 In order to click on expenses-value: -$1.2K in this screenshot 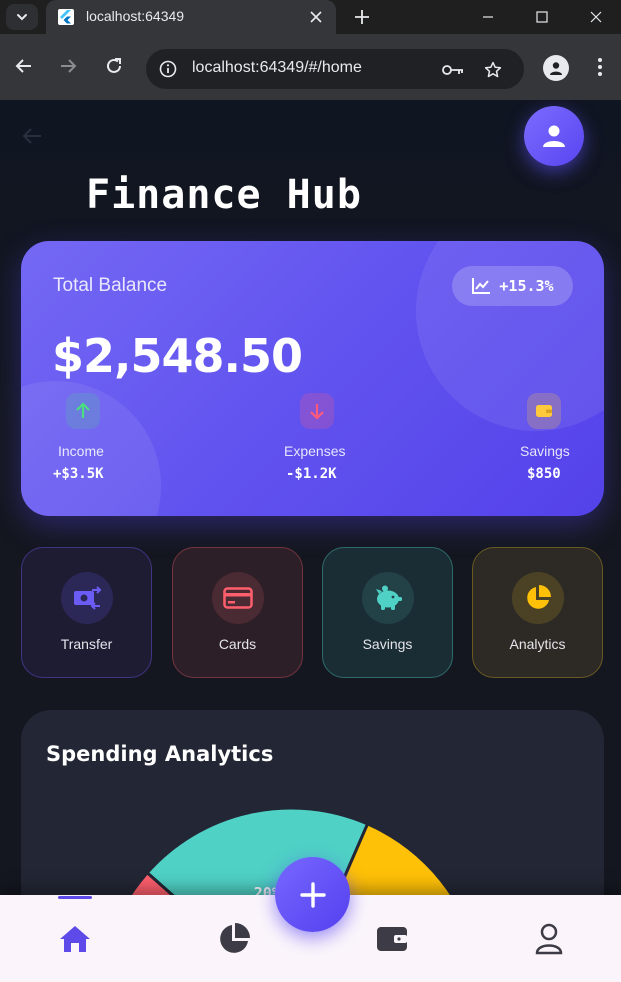, I will do `click(311, 474)`.